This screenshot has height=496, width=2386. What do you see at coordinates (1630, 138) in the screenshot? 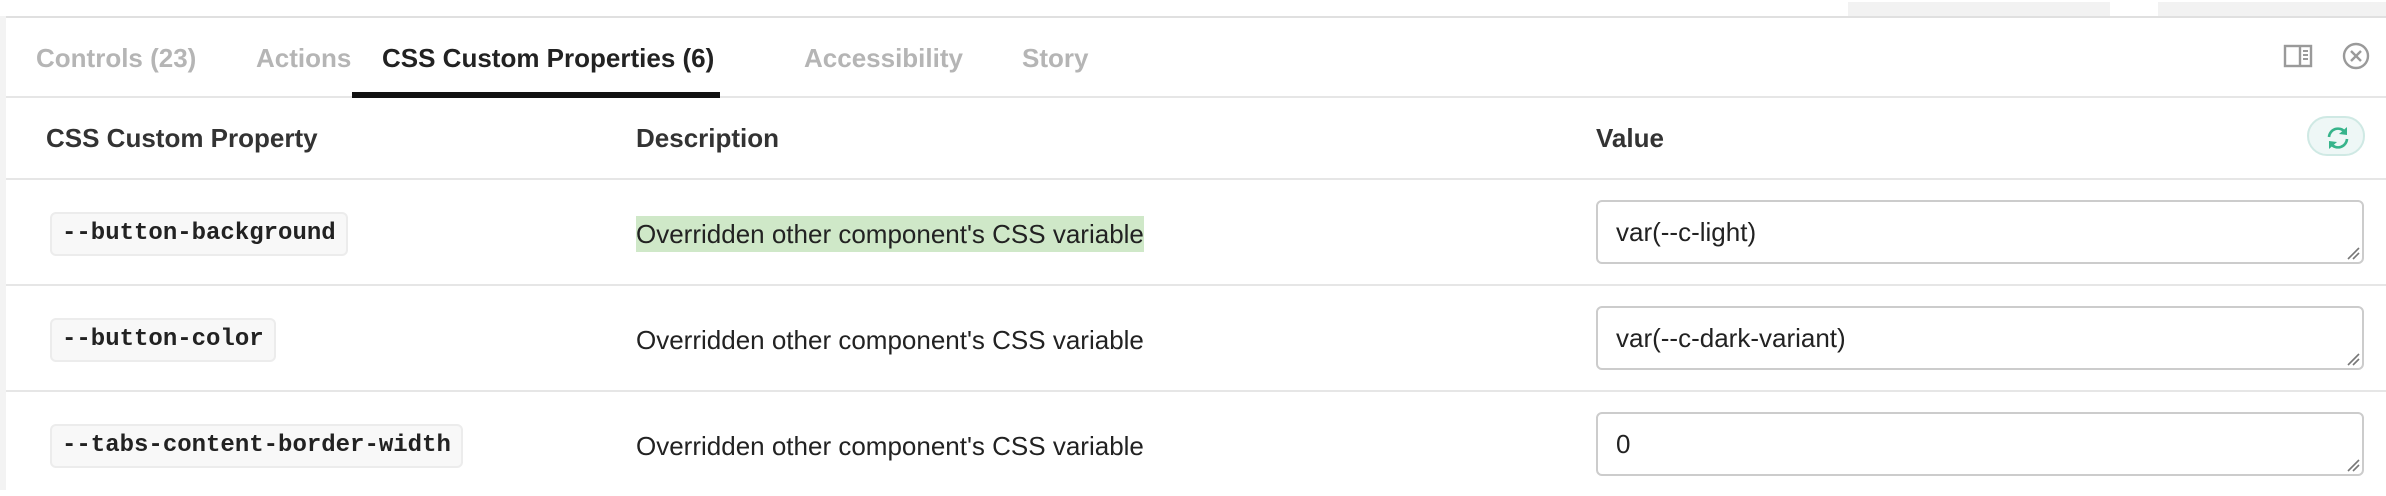
I see `header-value: Value` at bounding box center [1630, 138].